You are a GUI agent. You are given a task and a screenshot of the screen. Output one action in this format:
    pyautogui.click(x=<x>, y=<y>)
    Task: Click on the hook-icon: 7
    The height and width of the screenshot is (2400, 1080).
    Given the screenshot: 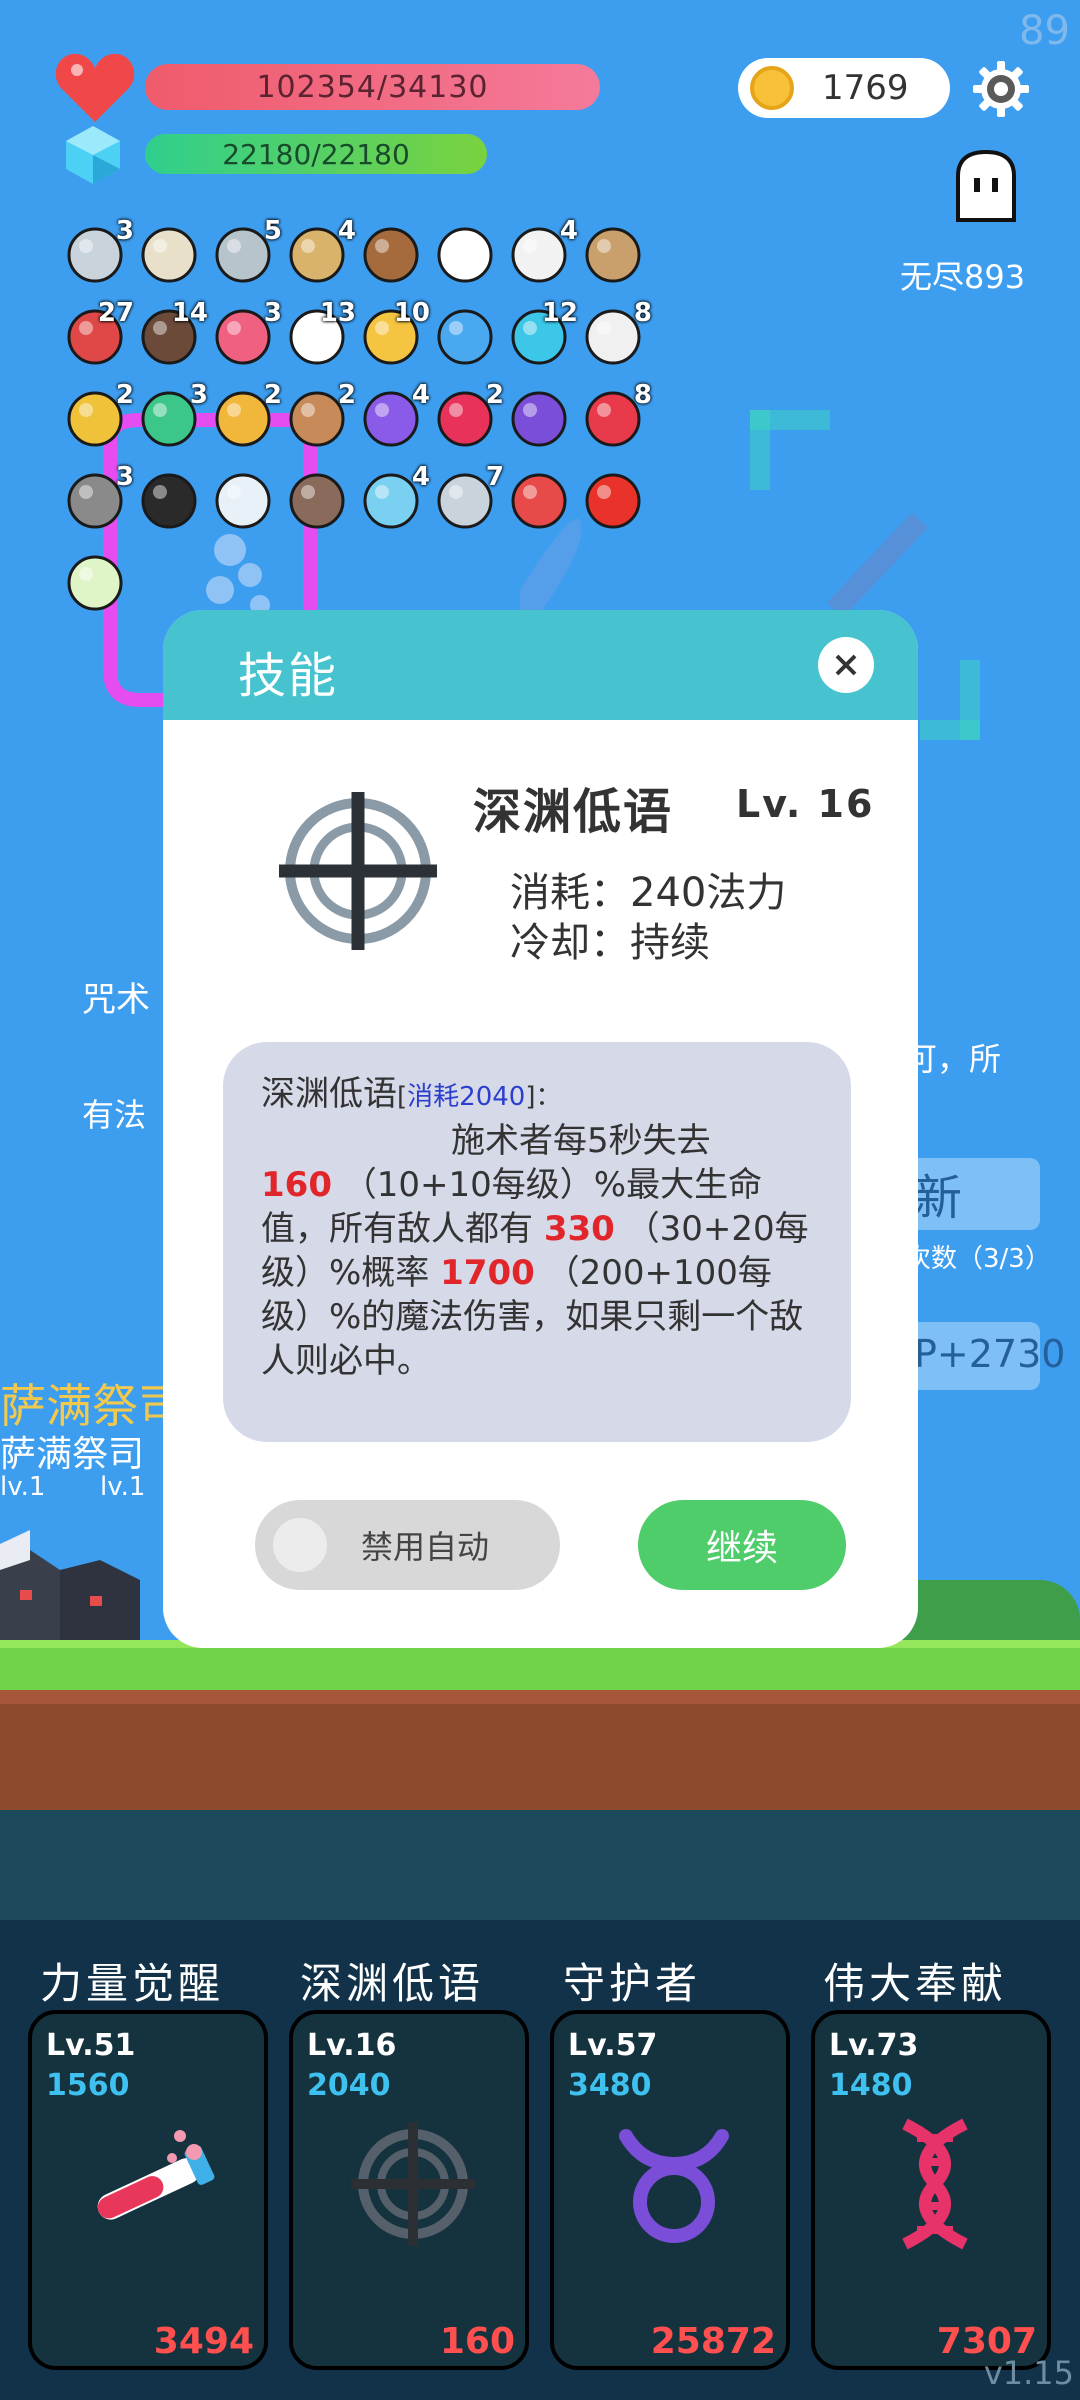 What is the action you would take?
    pyautogui.click(x=468, y=498)
    